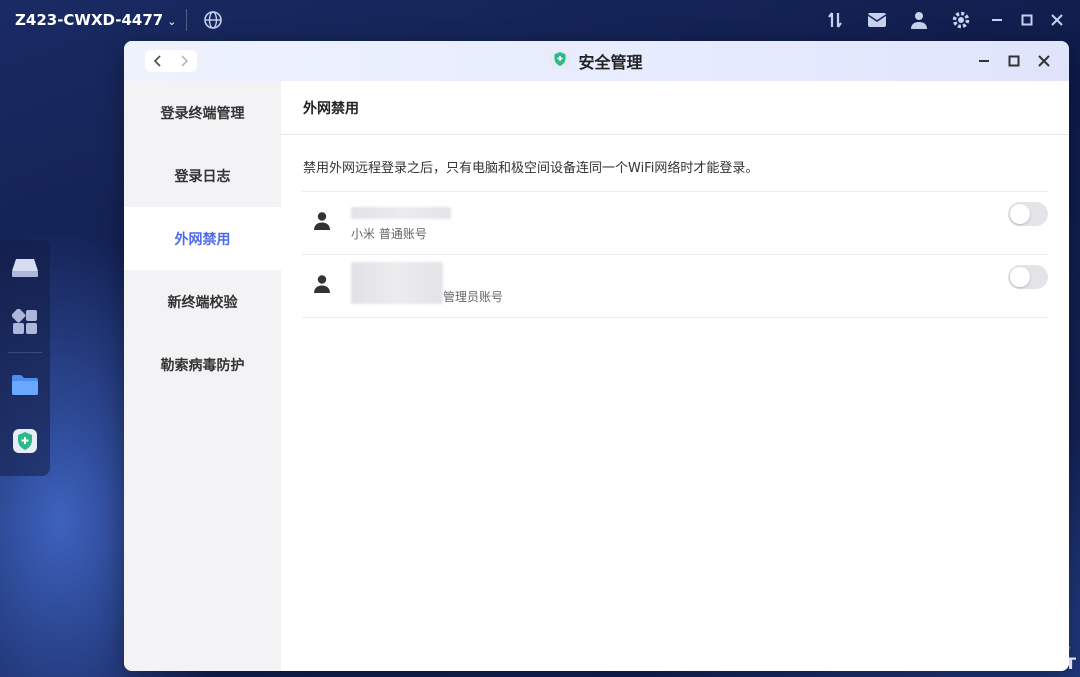  I want to click on sidebar-item-label: 勒索病毒防护, so click(202, 365).